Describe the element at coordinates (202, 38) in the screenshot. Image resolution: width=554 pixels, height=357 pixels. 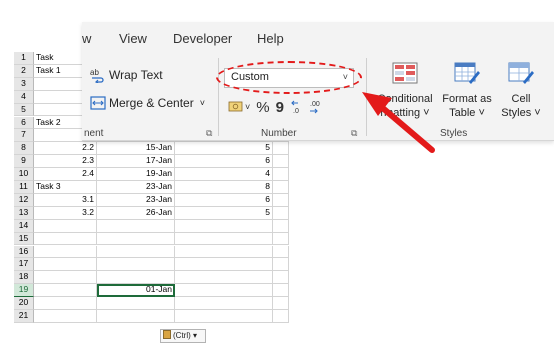
I see `tab-developer: Developer` at that location.